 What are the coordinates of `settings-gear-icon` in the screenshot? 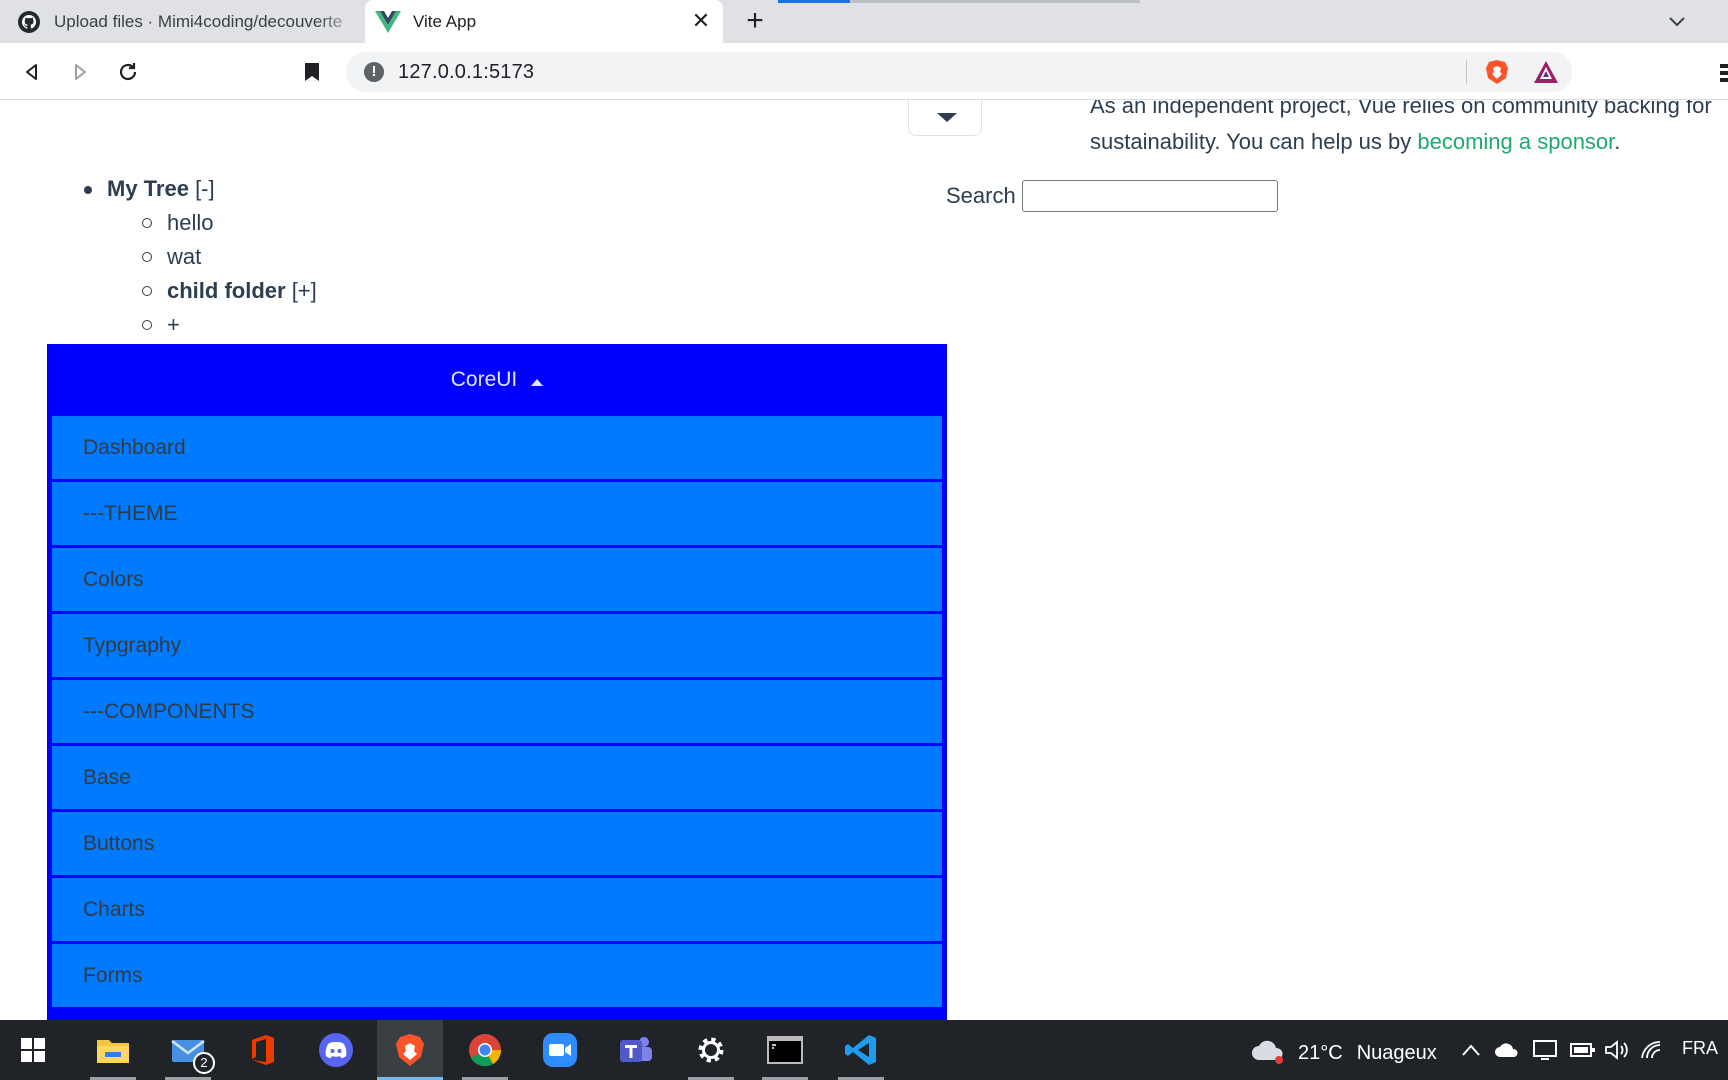 It's located at (711, 1050).